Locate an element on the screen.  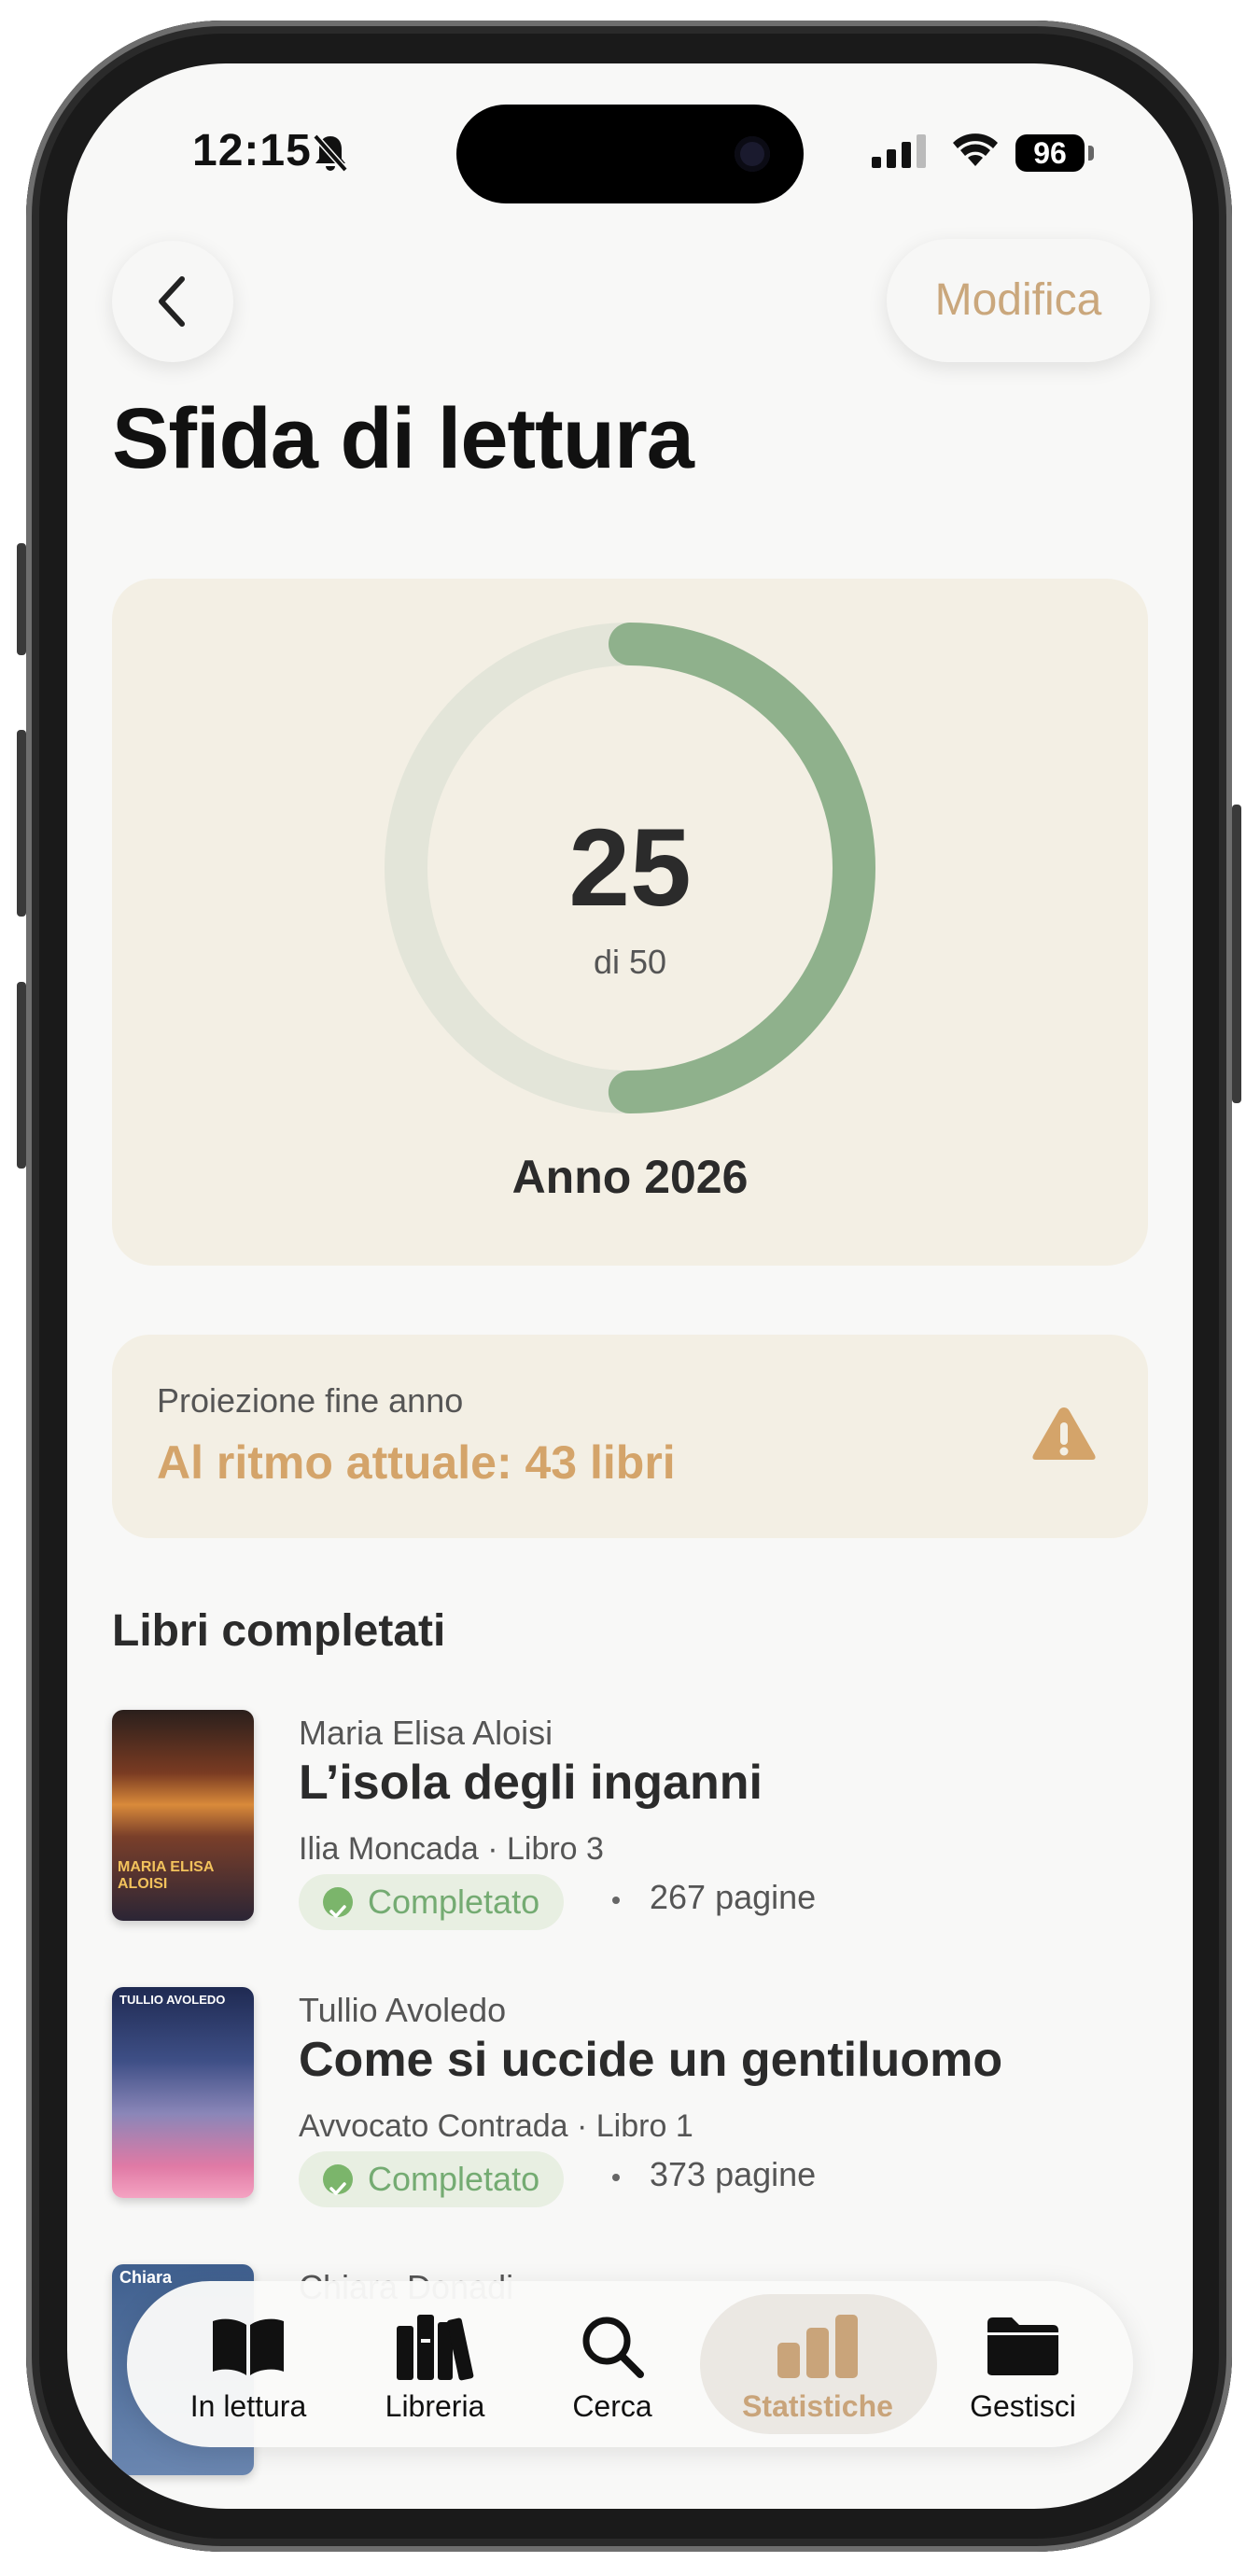
book-cover: TULLIO AVOLEDO is located at coordinates (183, 2092).